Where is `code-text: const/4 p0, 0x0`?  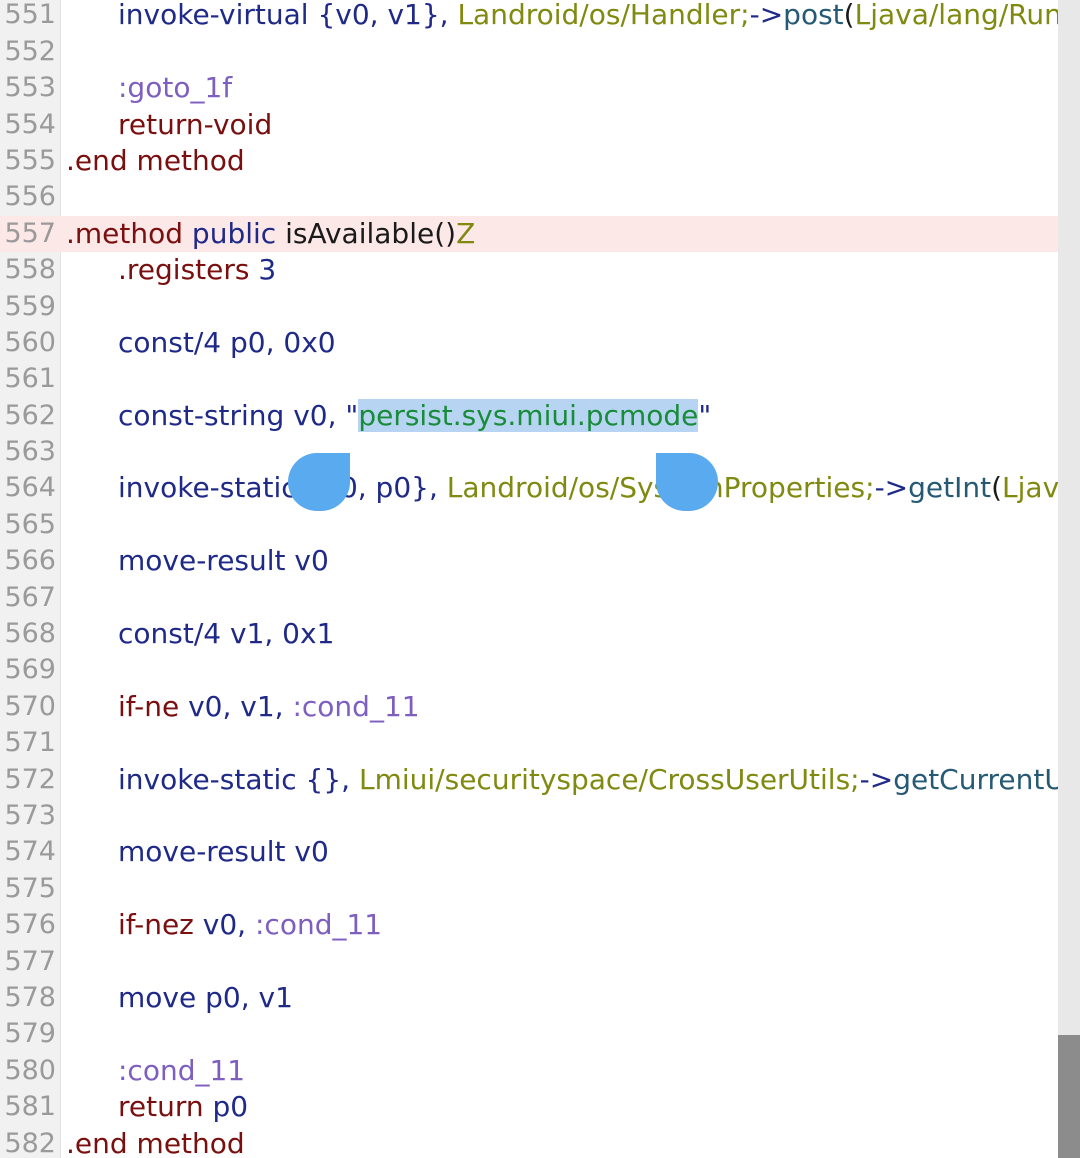 code-text: const/4 p0, 0x0 is located at coordinates (227, 343).